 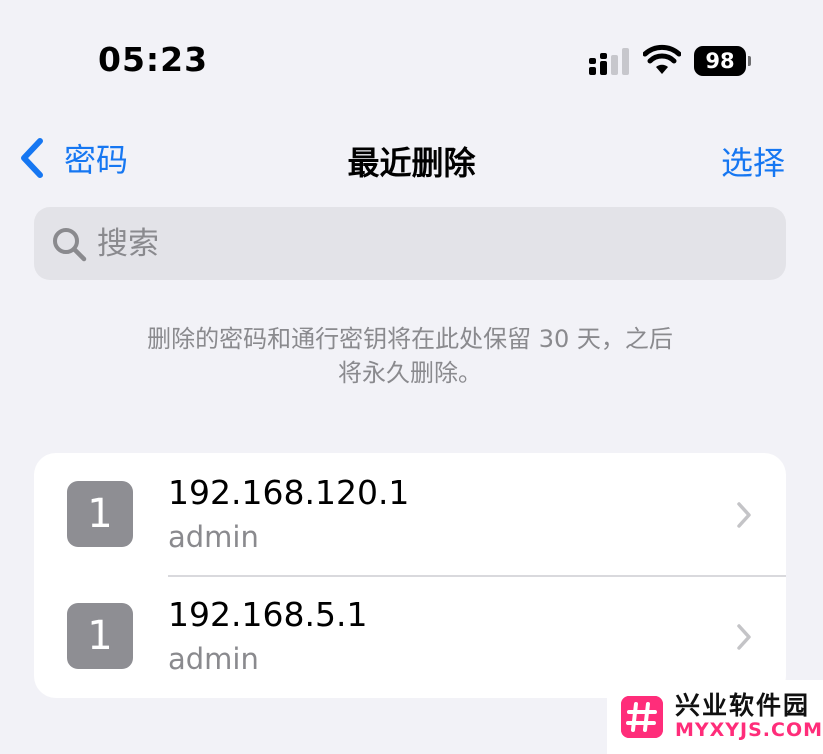 I want to click on watermark-name: 兴业软件园, so click(x=742, y=705).